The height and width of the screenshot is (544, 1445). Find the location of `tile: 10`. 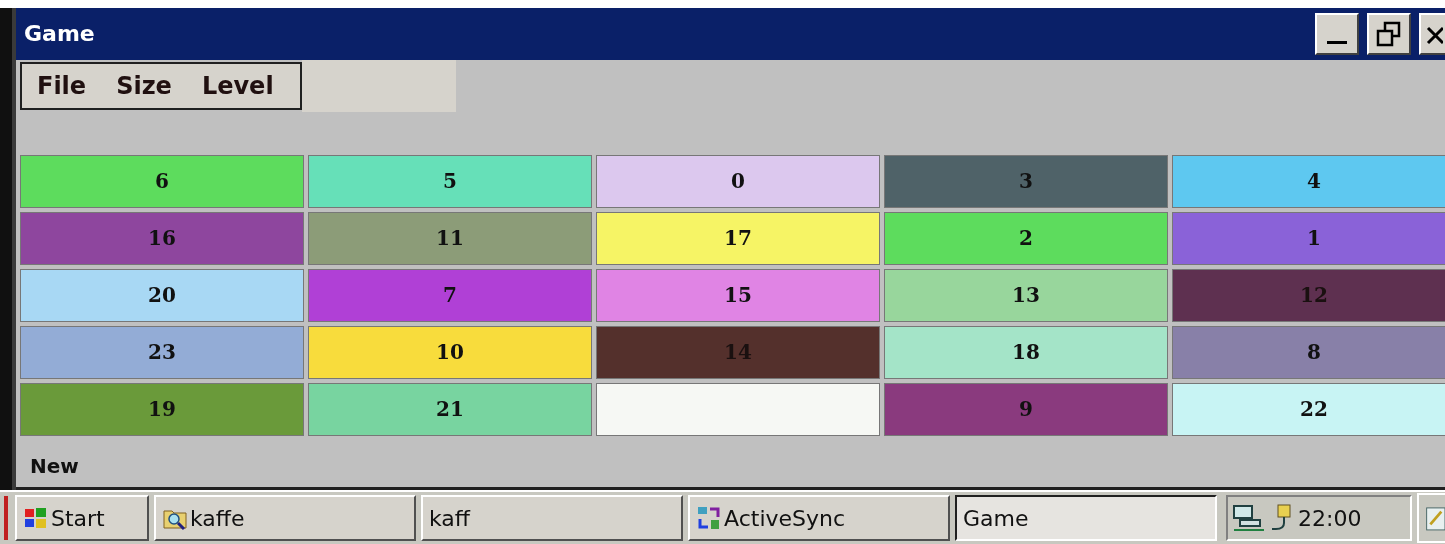

tile: 10 is located at coordinates (450, 352).